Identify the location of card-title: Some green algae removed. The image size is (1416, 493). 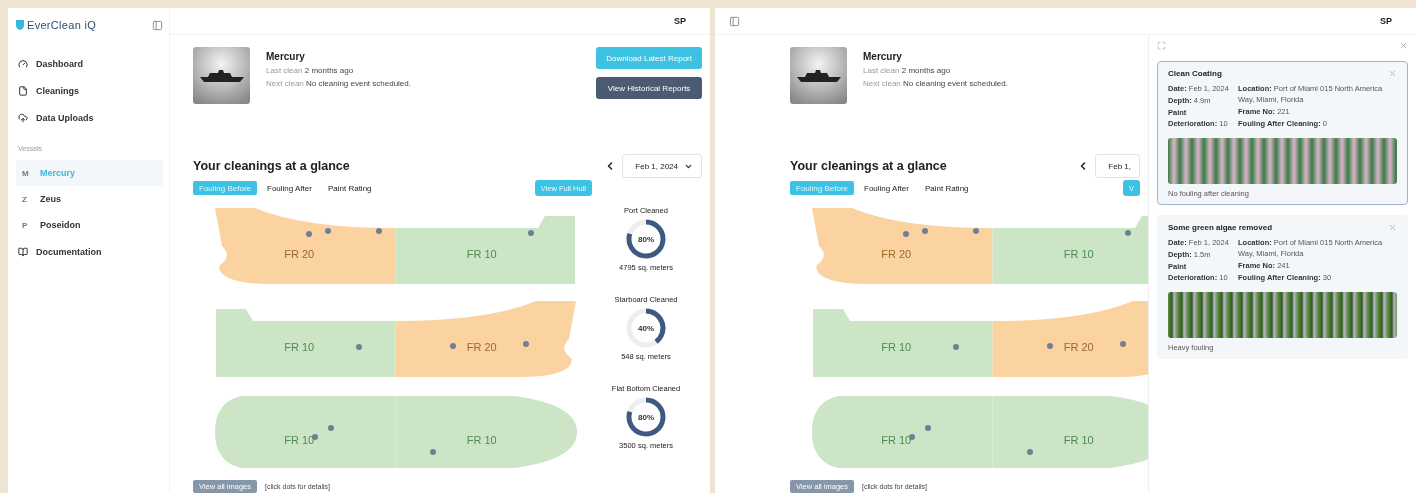
(1220, 227).